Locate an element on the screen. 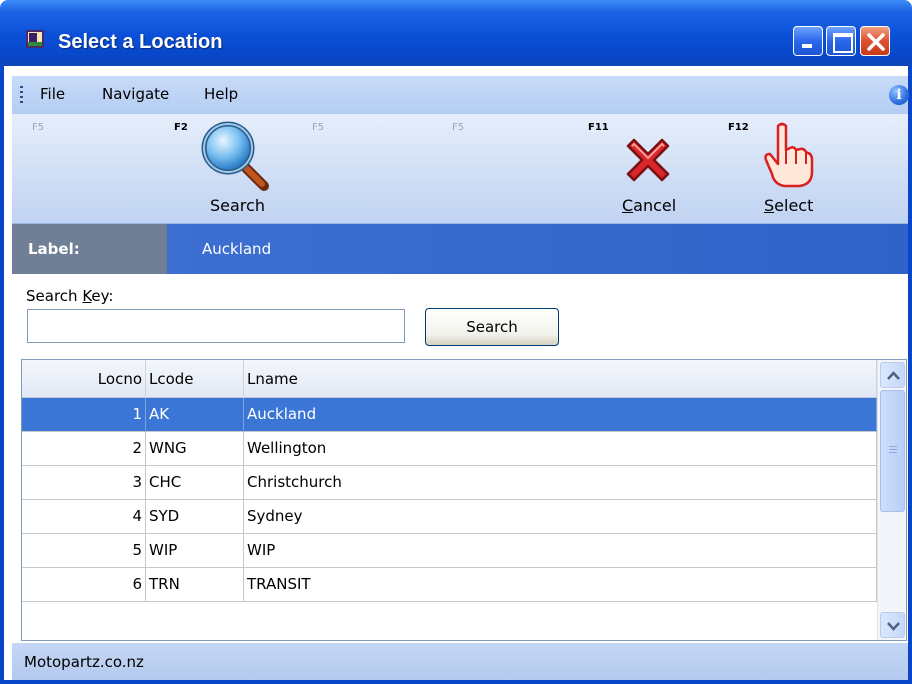  close-button is located at coordinates (875, 41).